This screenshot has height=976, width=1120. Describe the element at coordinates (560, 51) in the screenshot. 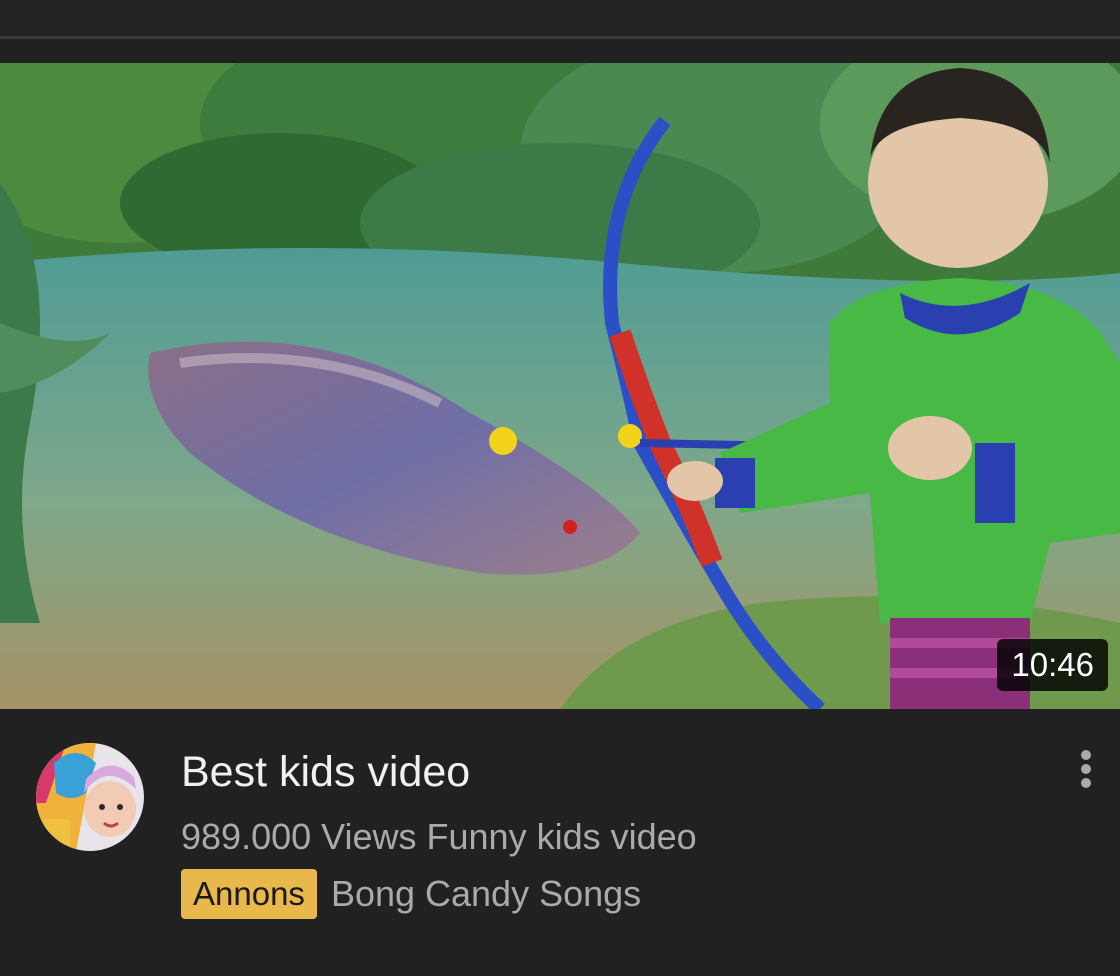

I see `spacer` at that location.